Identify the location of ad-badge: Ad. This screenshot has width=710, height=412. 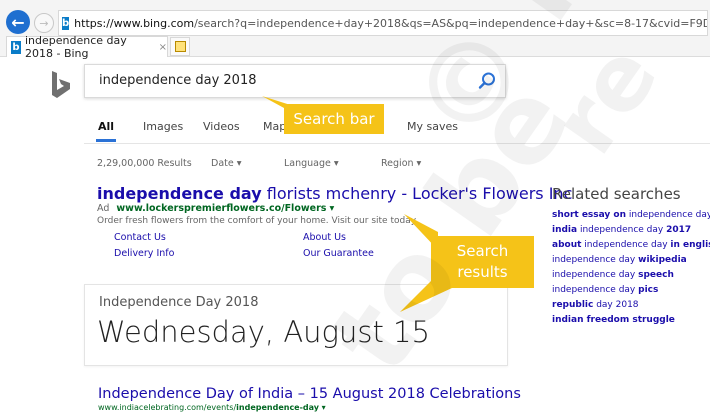
(103, 208).